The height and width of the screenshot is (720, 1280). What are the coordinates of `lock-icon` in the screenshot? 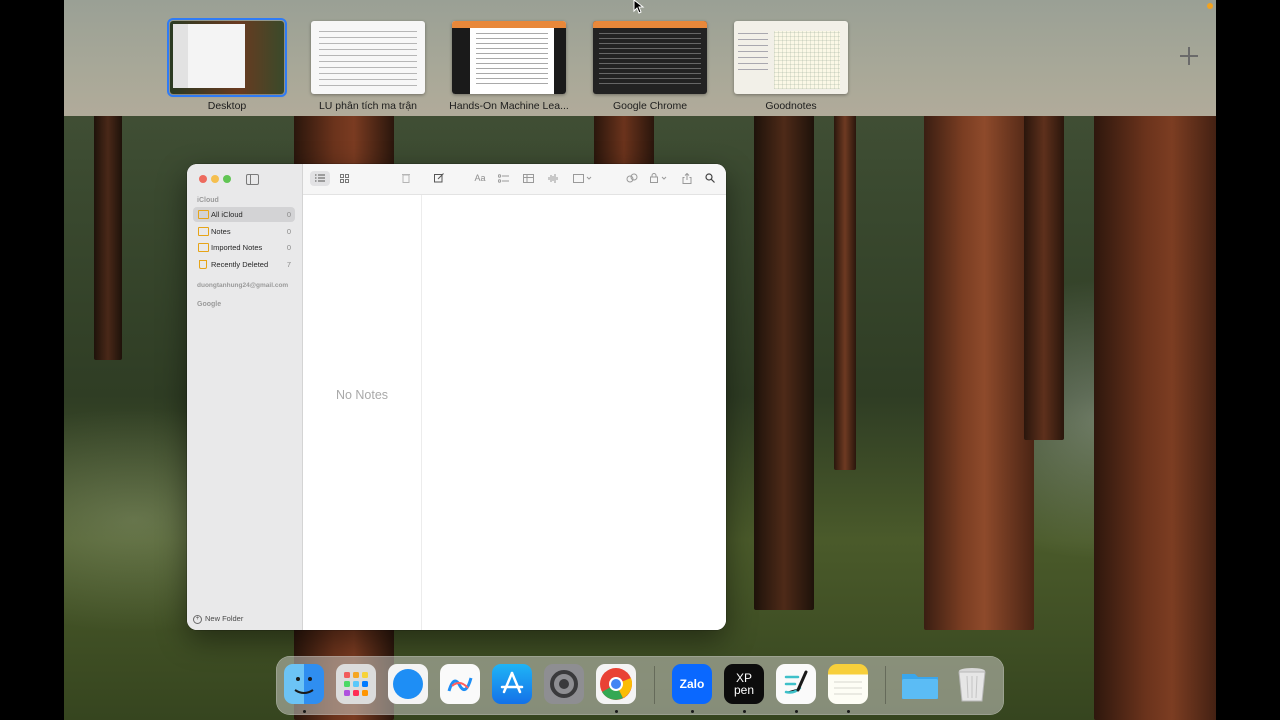 It's located at (658, 178).